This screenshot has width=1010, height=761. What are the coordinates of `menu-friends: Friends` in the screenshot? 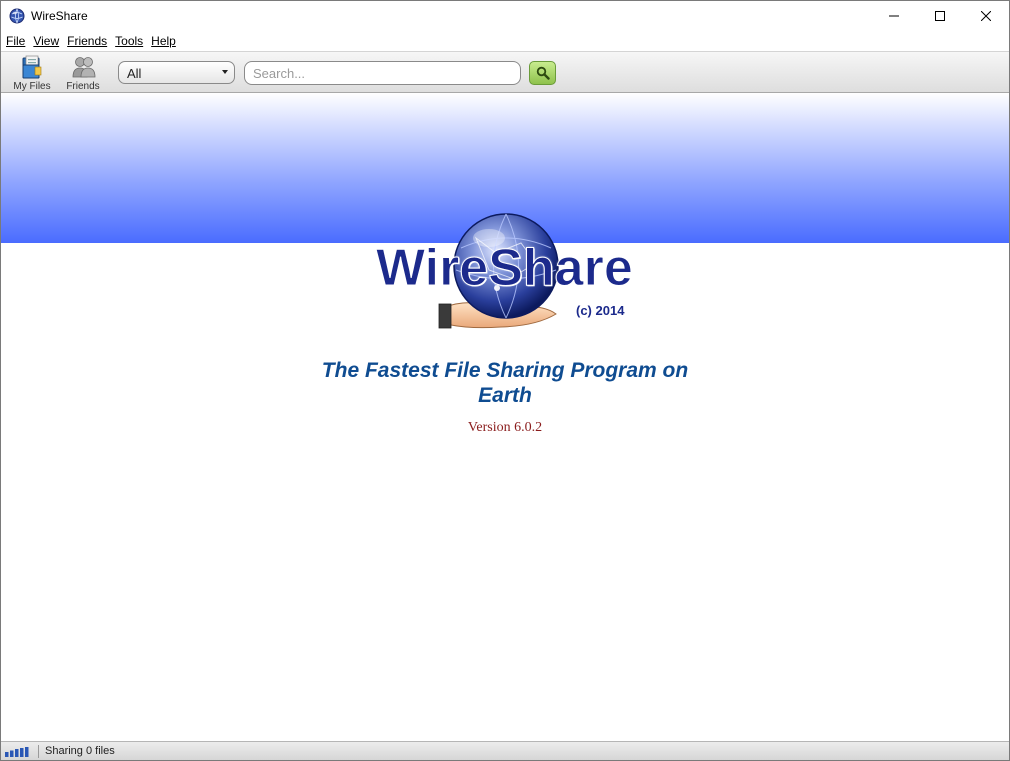 It's located at (87, 41).